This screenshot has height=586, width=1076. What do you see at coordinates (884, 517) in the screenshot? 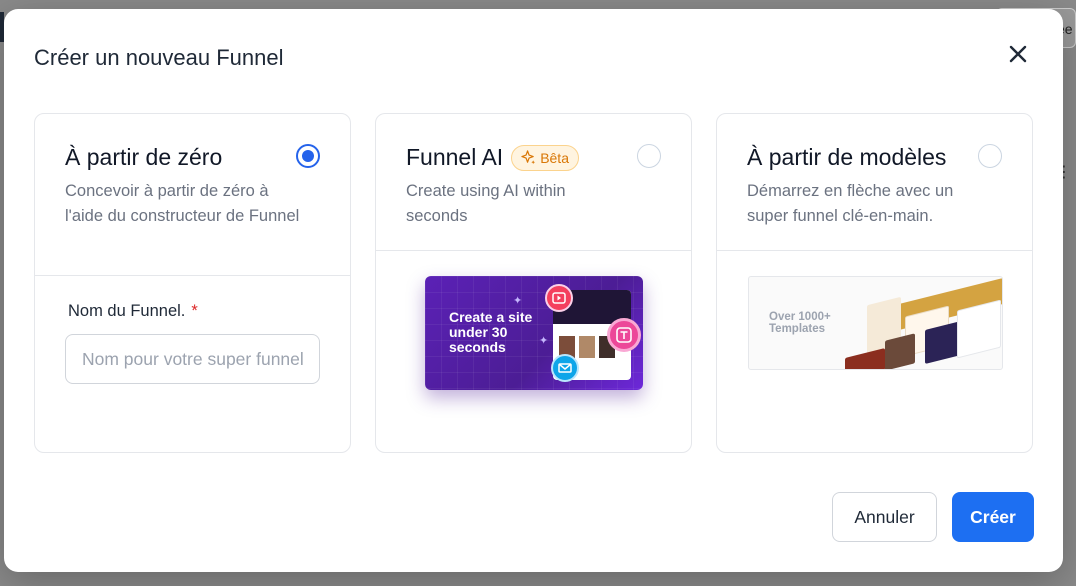
I see `cancel-button: Annuler` at bounding box center [884, 517].